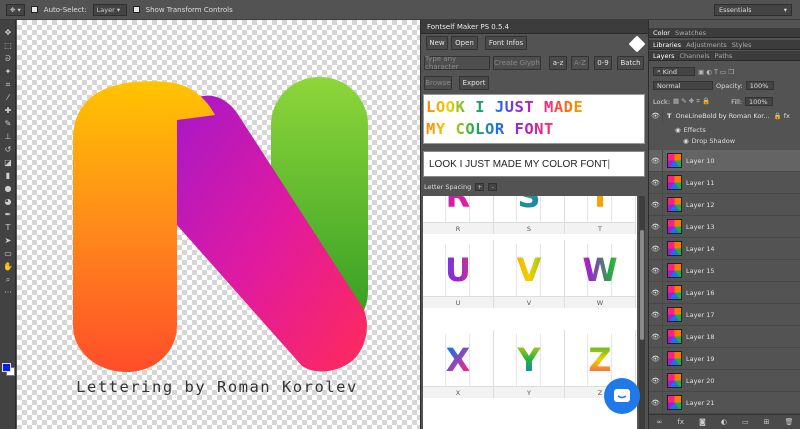 Image resolution: width=800 pixels, height=429 pixels. Describe the element at coordinates (8, 201) in the screenshot. I see `dodge-icon: ◕` at that location.